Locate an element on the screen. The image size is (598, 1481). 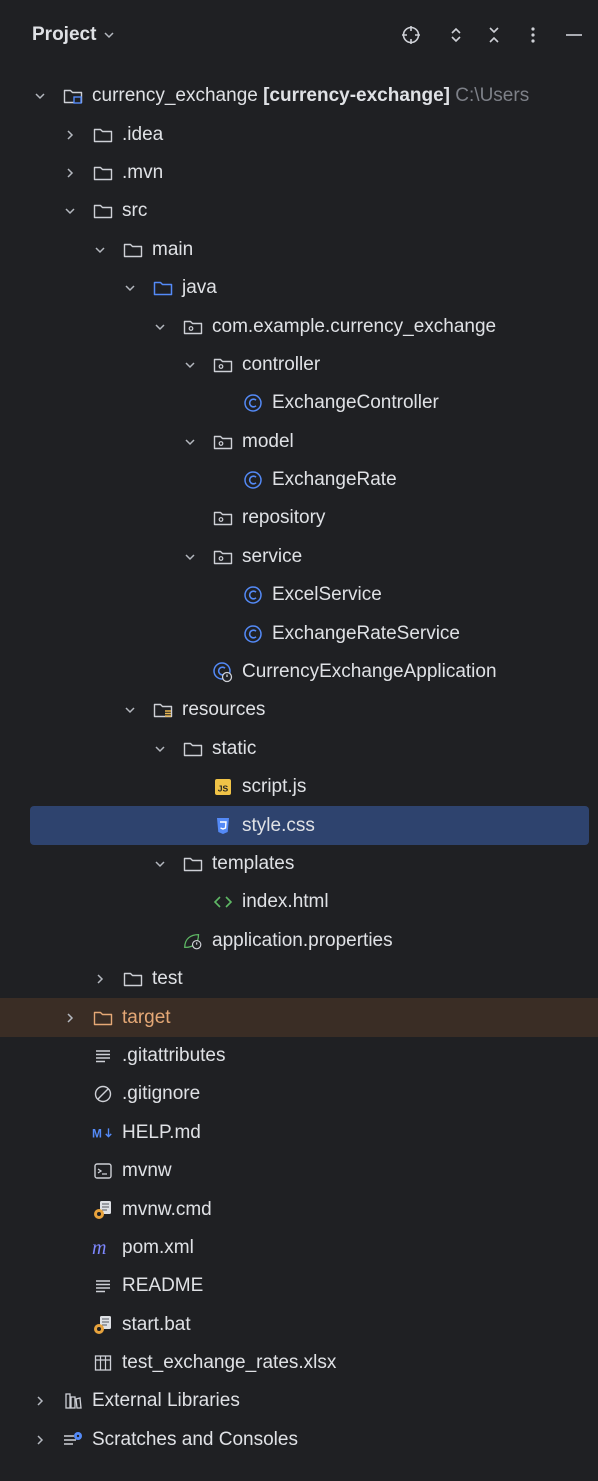
tree-node-label: index.html is located at coordinates (285, 902).